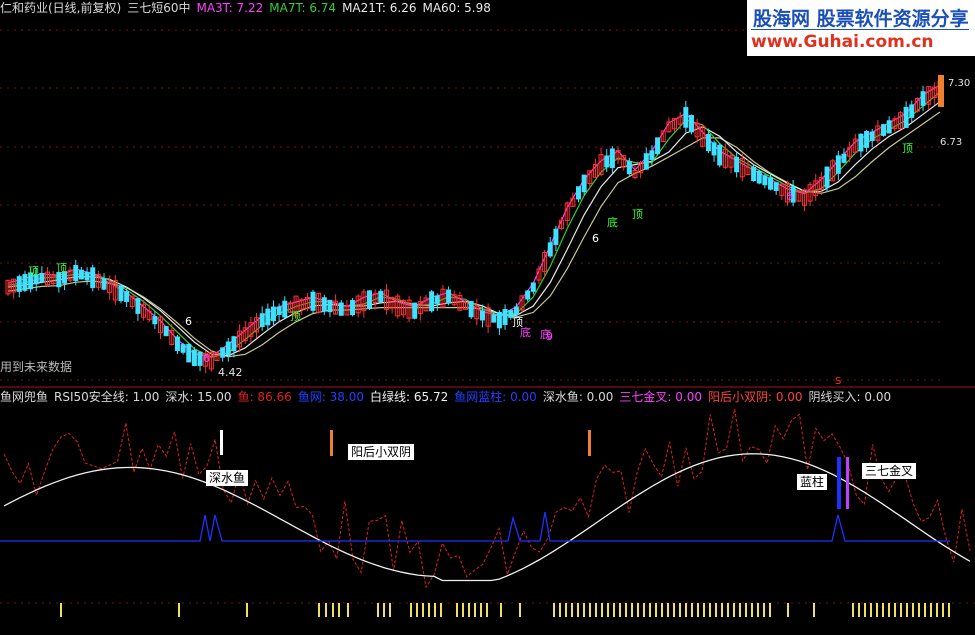 The width and height of the screenshot is (975, 635). I want to click on bottom-ticks, so click(505, 610).